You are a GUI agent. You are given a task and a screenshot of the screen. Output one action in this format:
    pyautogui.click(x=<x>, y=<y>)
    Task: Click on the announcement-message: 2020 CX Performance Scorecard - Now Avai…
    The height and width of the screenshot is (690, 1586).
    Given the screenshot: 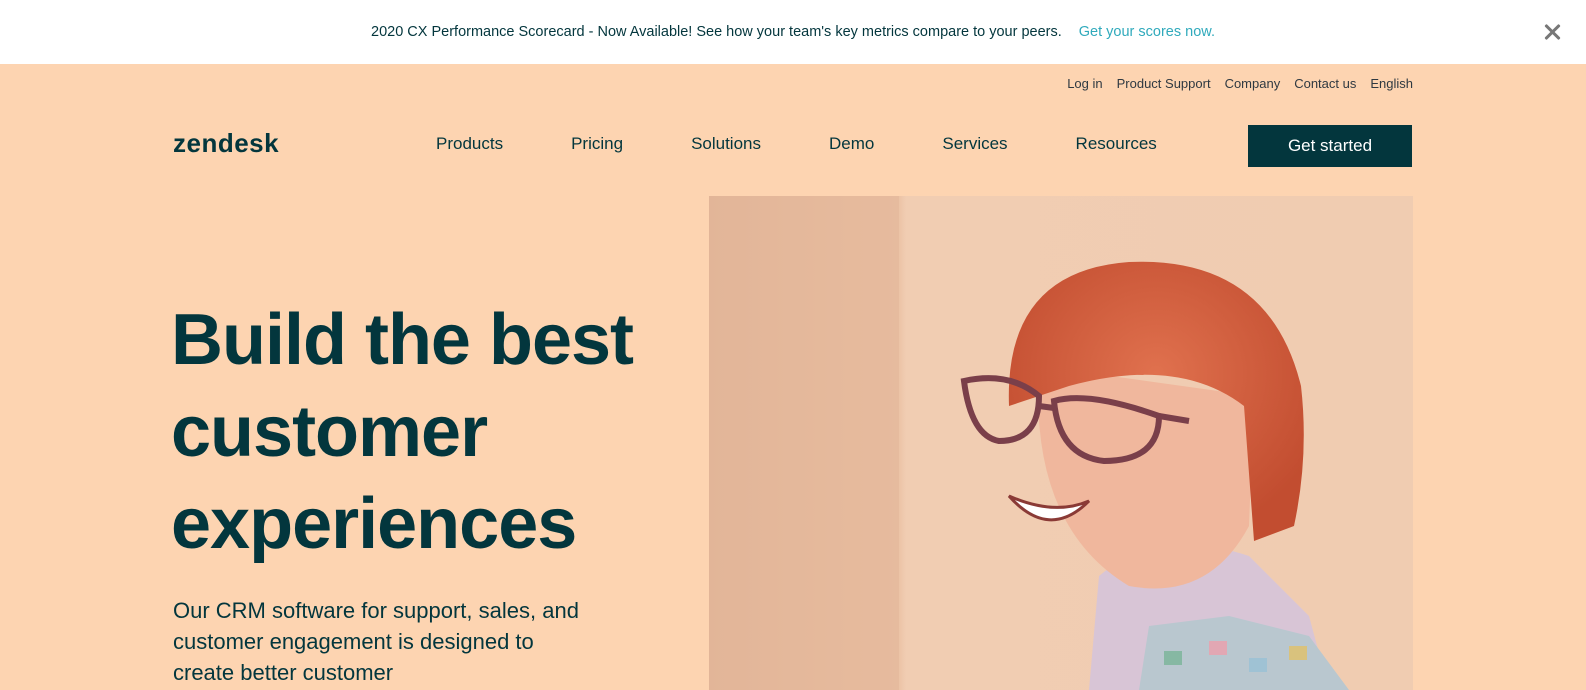 What is the action you would take?
    pyautogui.click(x=716, y=32)
    